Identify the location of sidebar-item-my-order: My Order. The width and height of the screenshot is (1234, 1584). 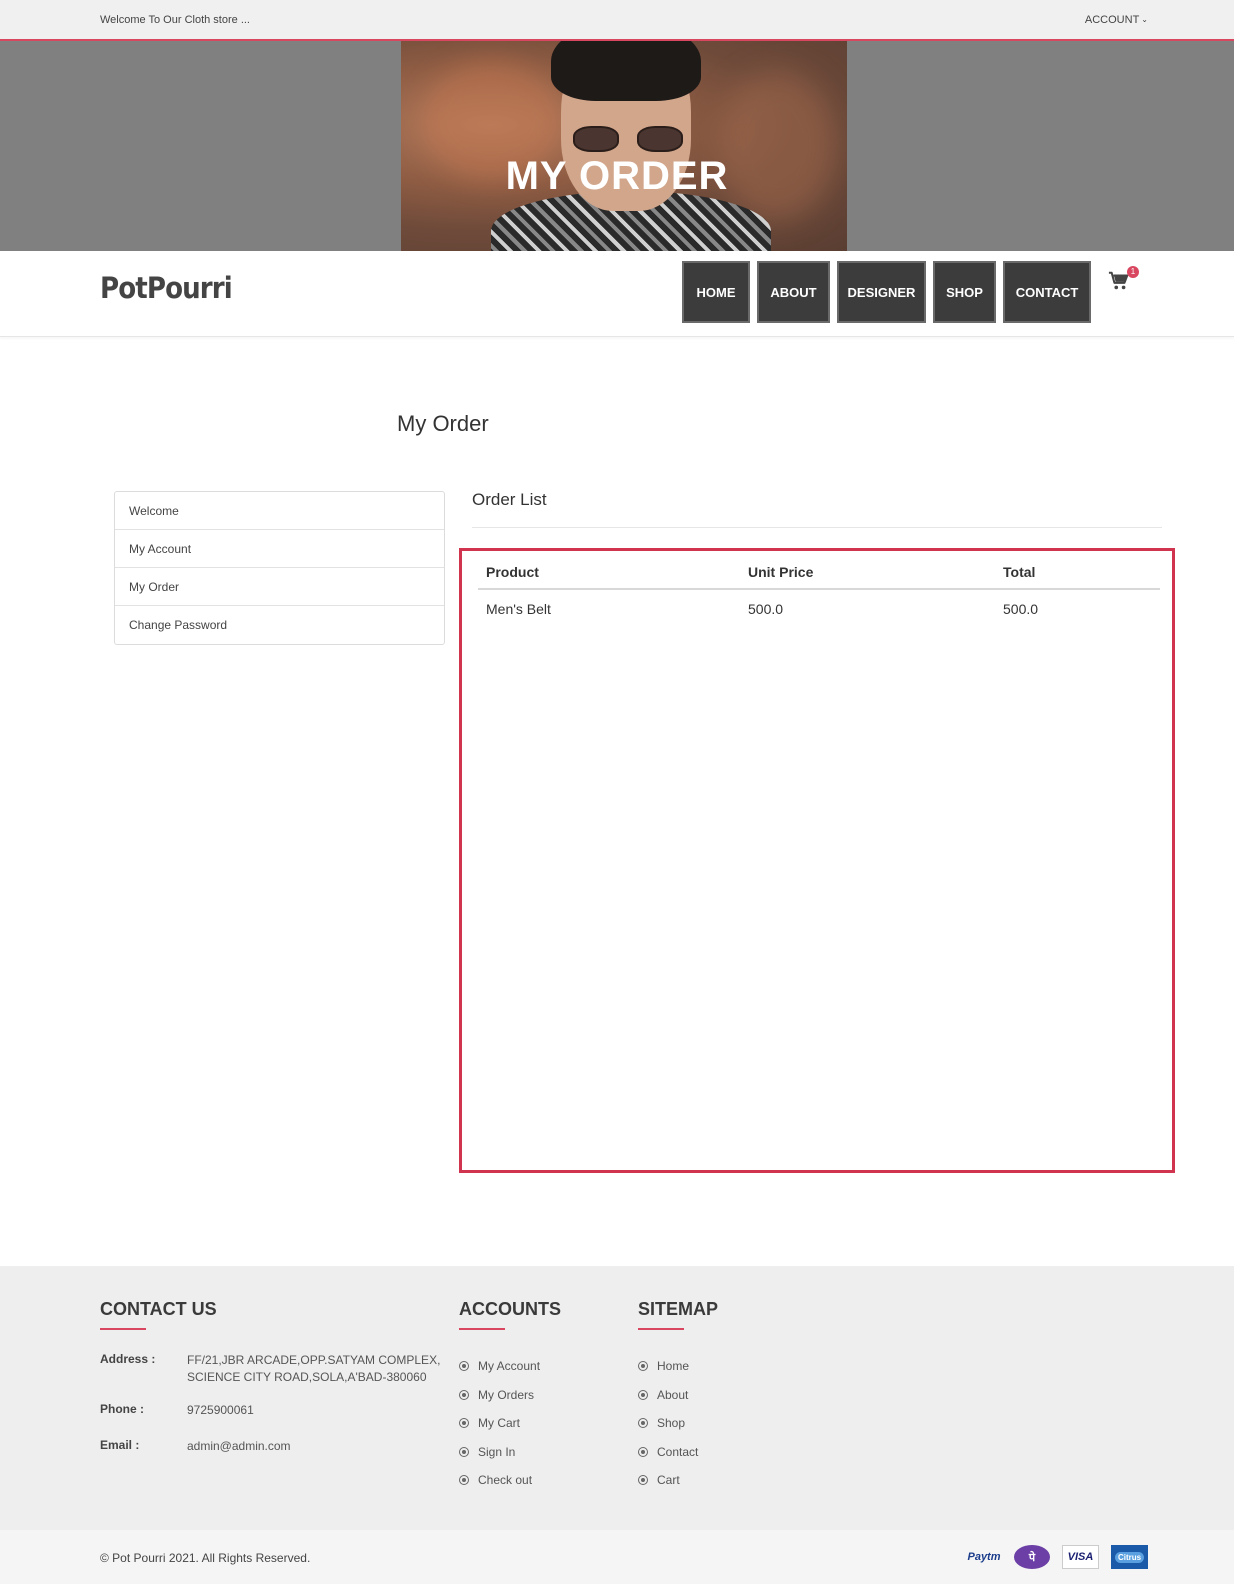
(279, 587).